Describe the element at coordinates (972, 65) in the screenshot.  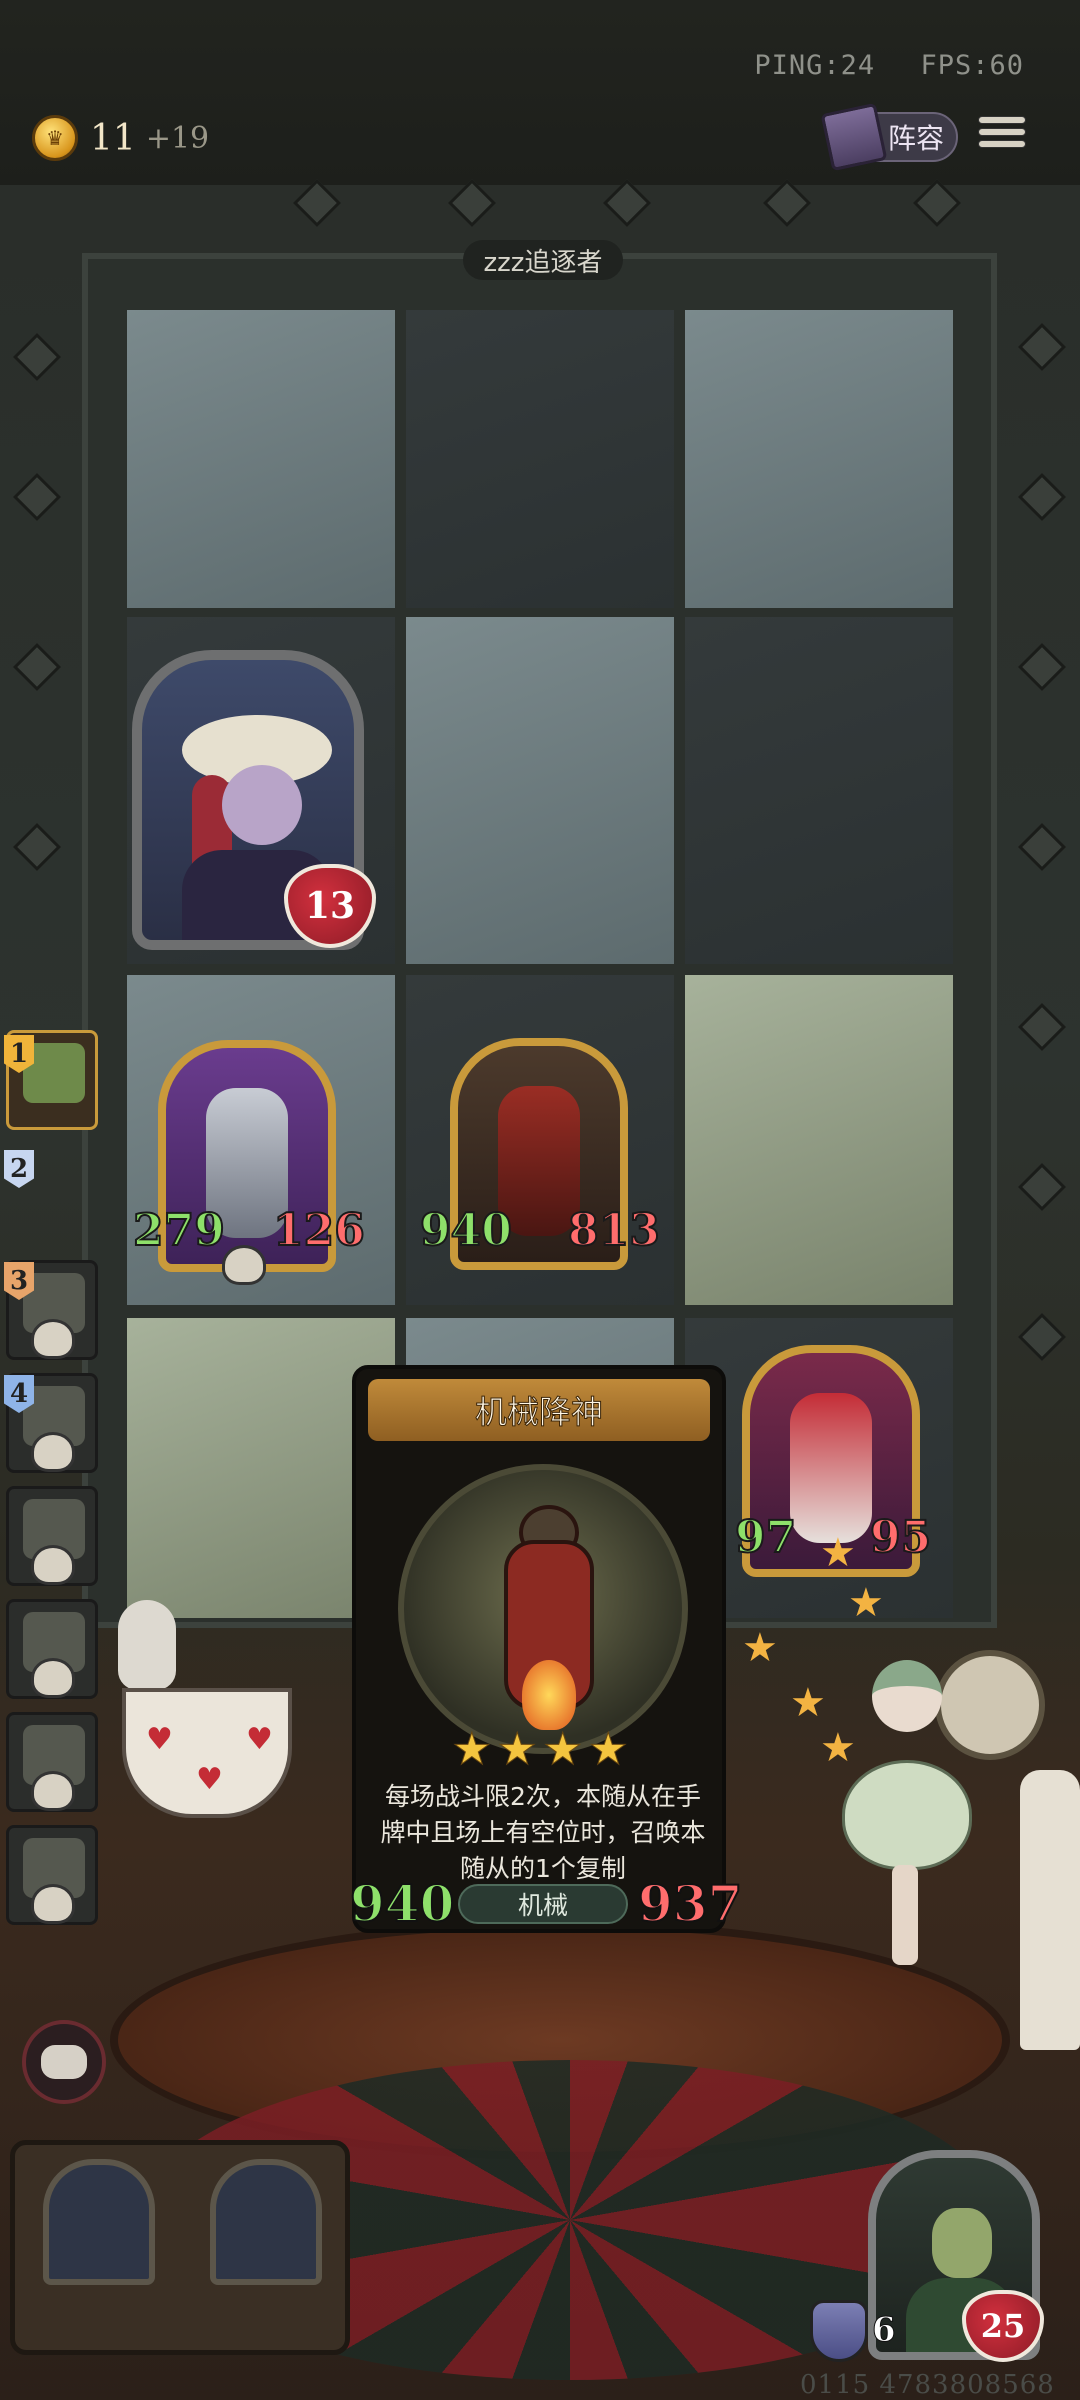
I see `fps-readout: FPS:60` at that location.